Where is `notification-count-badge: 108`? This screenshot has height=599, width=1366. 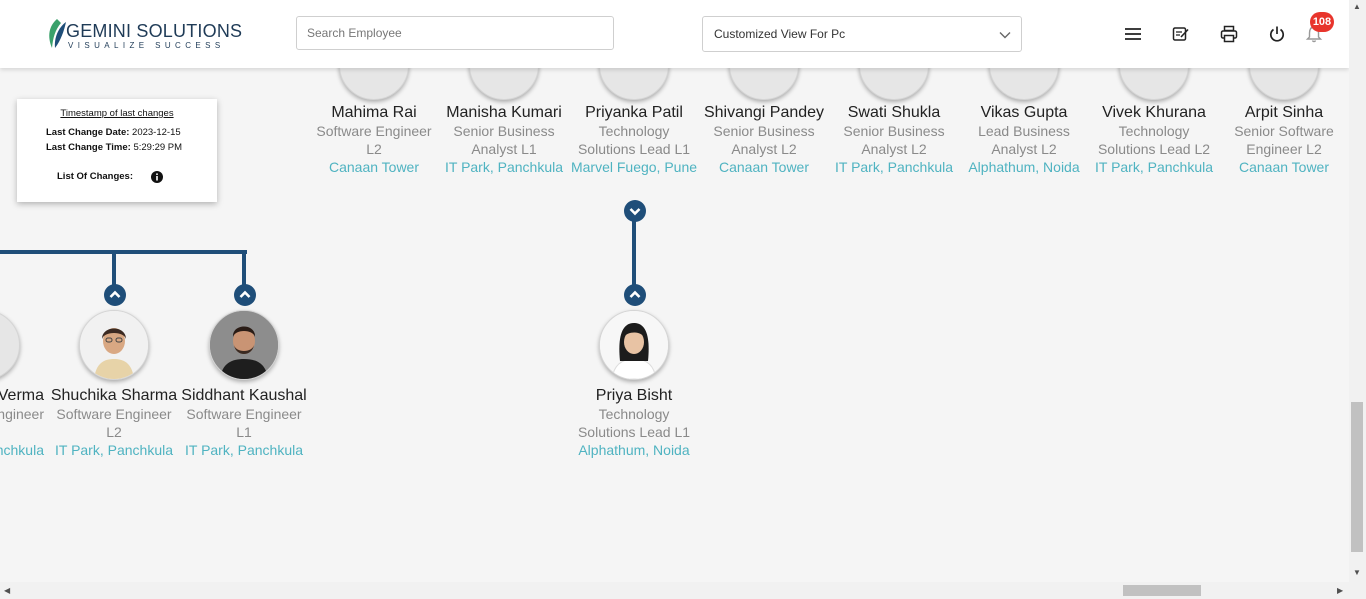
notification-count-badge: 108 is located at coordinates (1322, 22).